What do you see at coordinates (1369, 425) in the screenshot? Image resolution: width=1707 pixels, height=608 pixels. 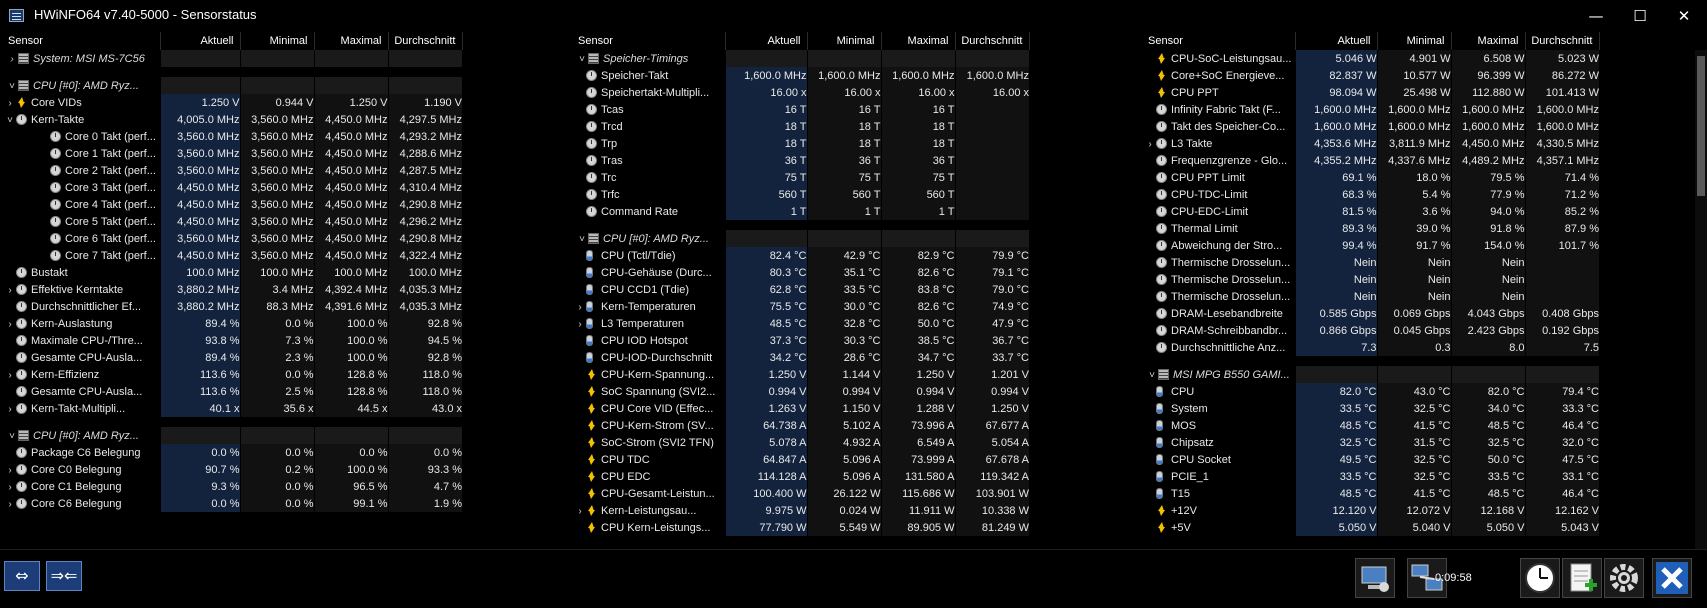 I see `sensor-row: MOS 48.5 °C 41.5 °C 48.5 °C 46.4 °C` at bounding box center [1369, 425].